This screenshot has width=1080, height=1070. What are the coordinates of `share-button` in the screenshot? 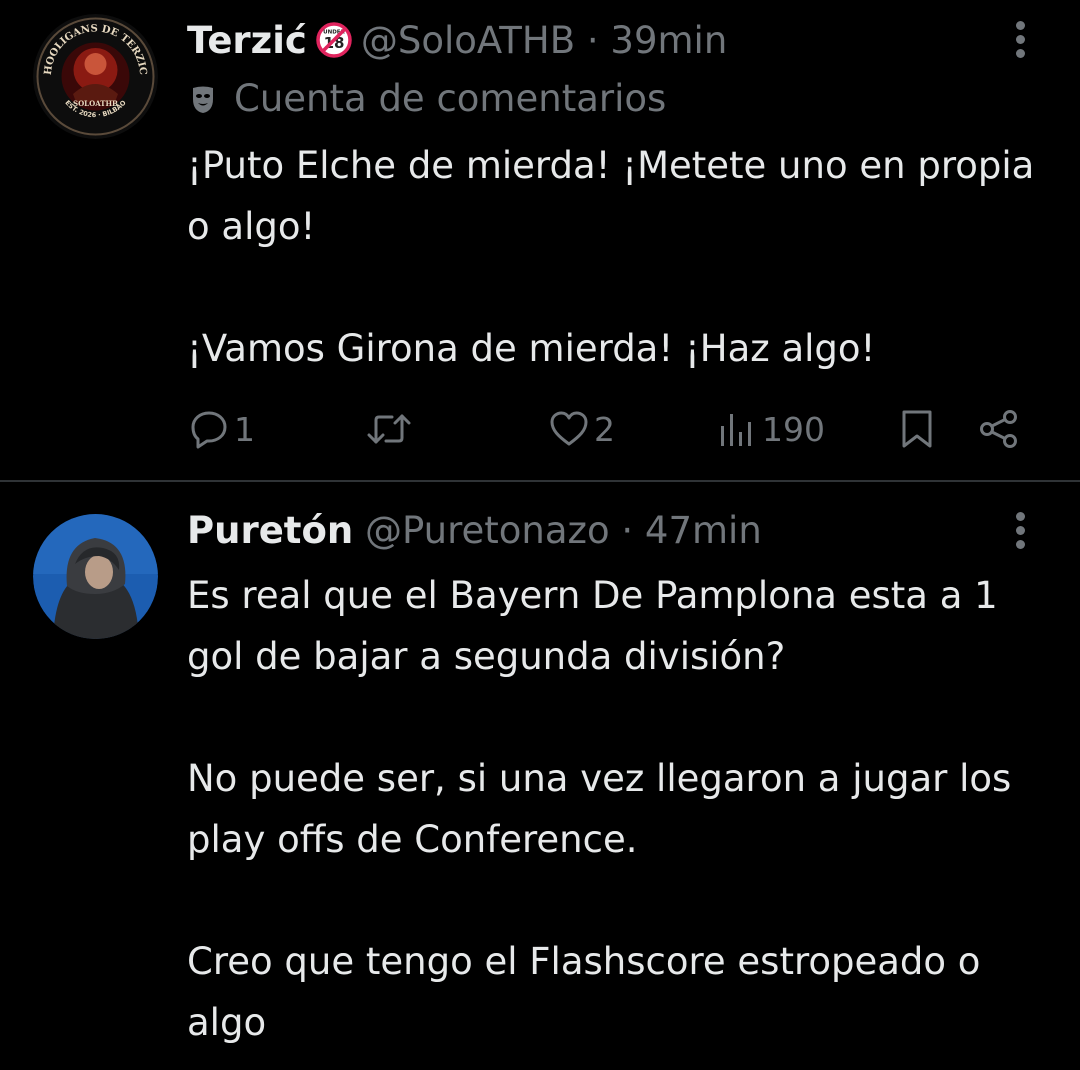 It's located at (999, 429).